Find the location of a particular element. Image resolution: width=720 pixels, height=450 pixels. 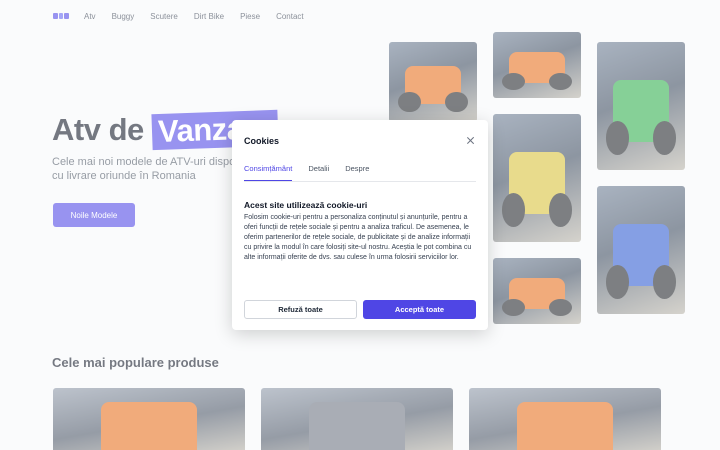

close-icon is located at coordinates (471, 141).